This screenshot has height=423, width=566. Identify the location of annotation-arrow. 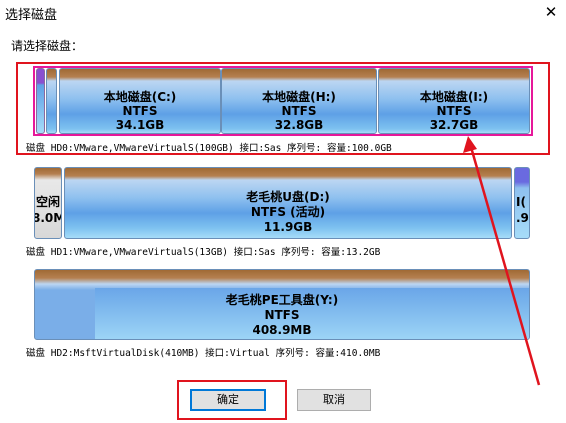
(502, 261).